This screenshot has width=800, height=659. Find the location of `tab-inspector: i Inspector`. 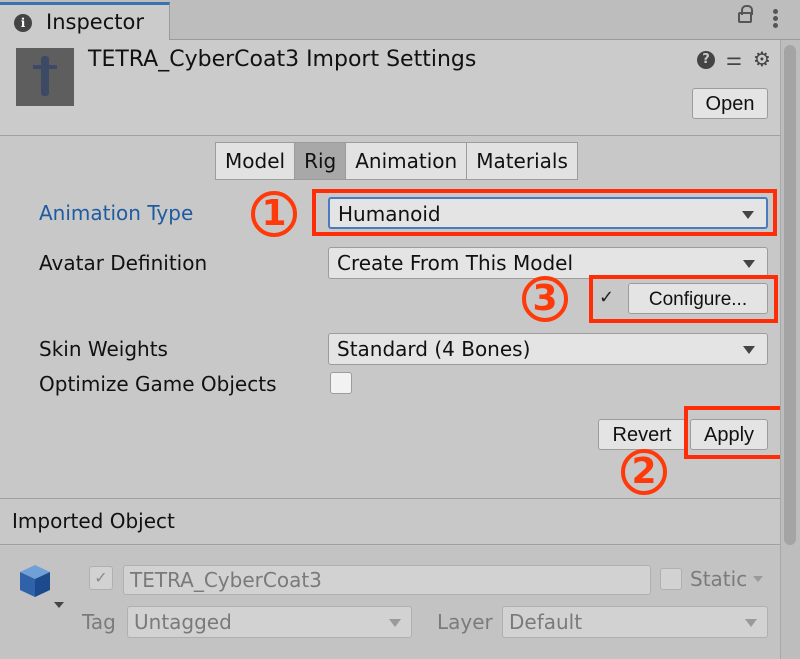

tab-inspector: i Inspector is located at coordinates (85, 21).